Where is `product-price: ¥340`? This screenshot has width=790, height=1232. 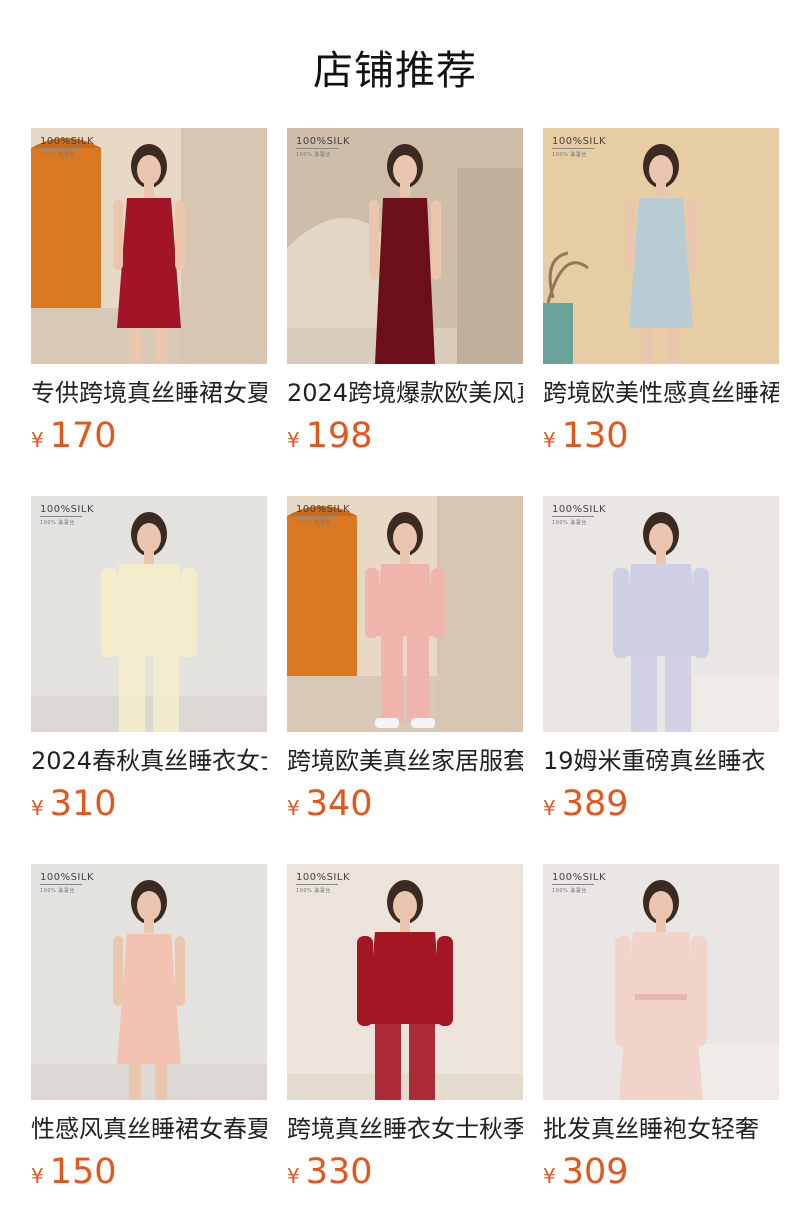
product-price: ¥340 is located at coordinates (405, 807).